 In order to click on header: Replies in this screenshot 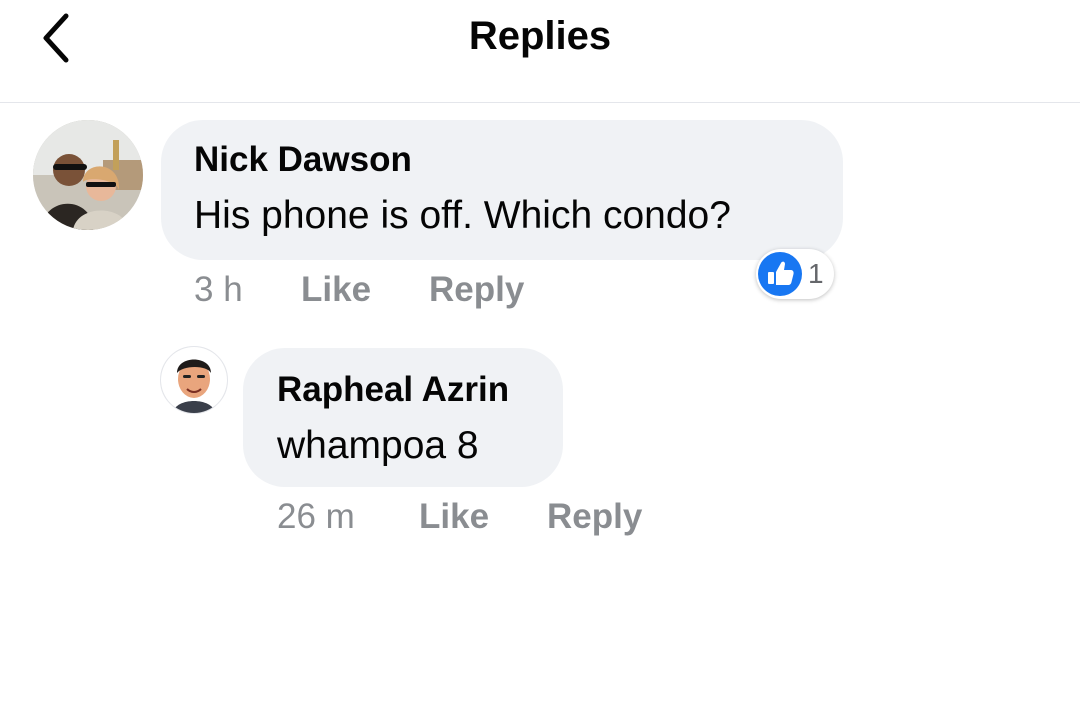, I will do `click(540, 51)`.